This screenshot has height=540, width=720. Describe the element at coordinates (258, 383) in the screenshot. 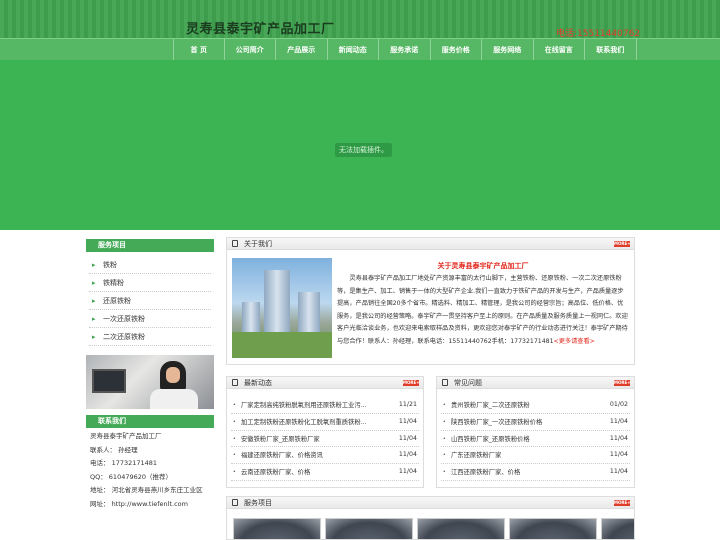

I see `news-panel-title: 最新动态` at that location.